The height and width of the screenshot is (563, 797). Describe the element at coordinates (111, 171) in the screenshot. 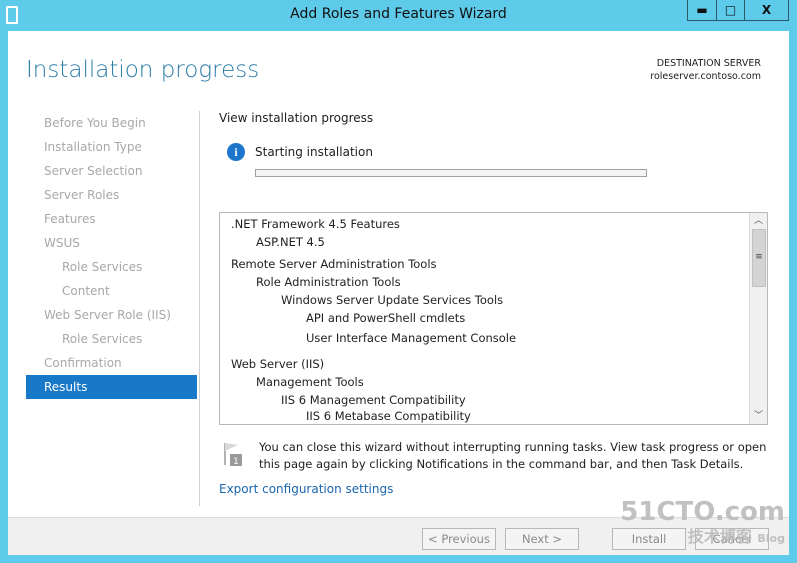

I see `sidebar-item-server-selection: Server Selection` at that location.